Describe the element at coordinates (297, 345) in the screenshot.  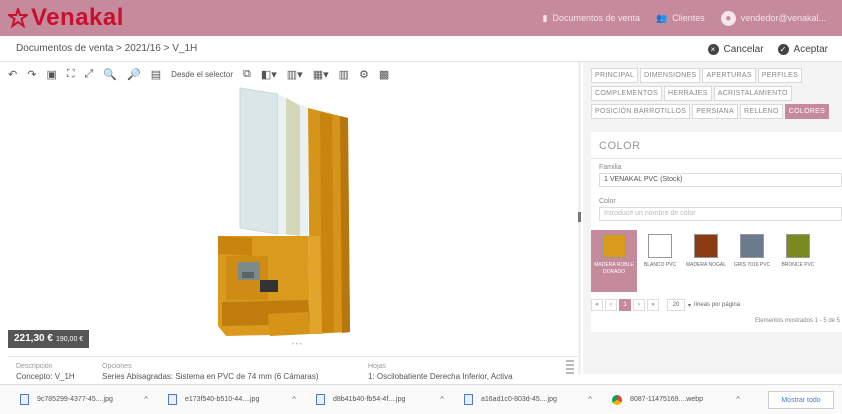
I see `viewer-resize-handle: • • •` at that location.